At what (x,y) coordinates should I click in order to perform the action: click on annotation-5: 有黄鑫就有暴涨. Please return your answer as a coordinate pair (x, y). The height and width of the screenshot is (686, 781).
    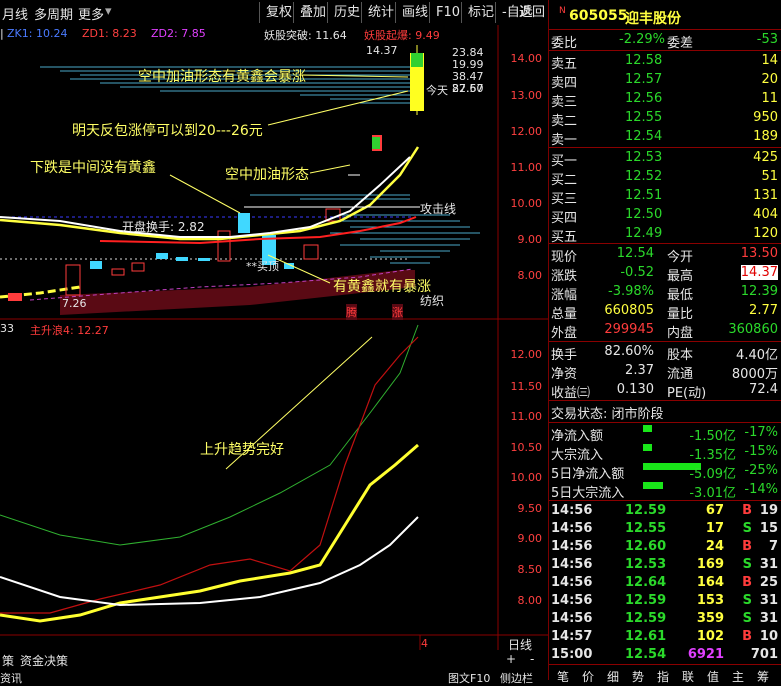
    Looking at the image, I should click on (382, 287).